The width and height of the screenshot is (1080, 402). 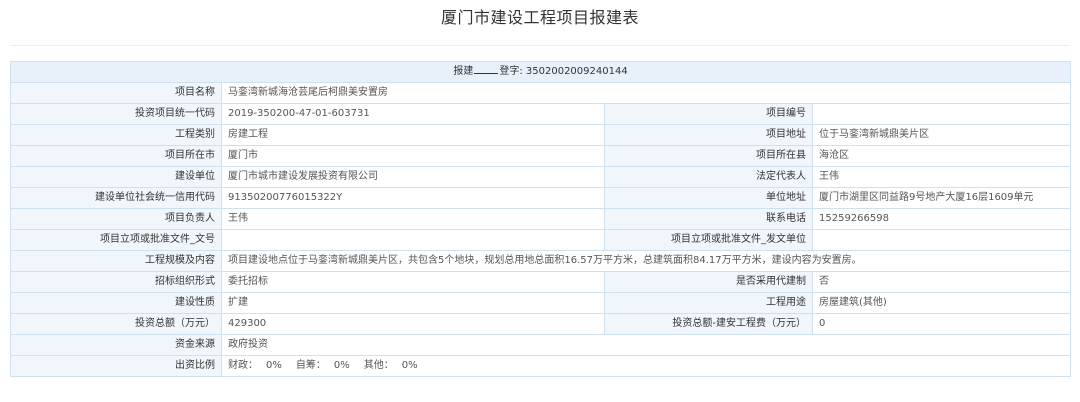 I want to click on agent-build-label: 是否采用代建制, so click(x=708, y=282).